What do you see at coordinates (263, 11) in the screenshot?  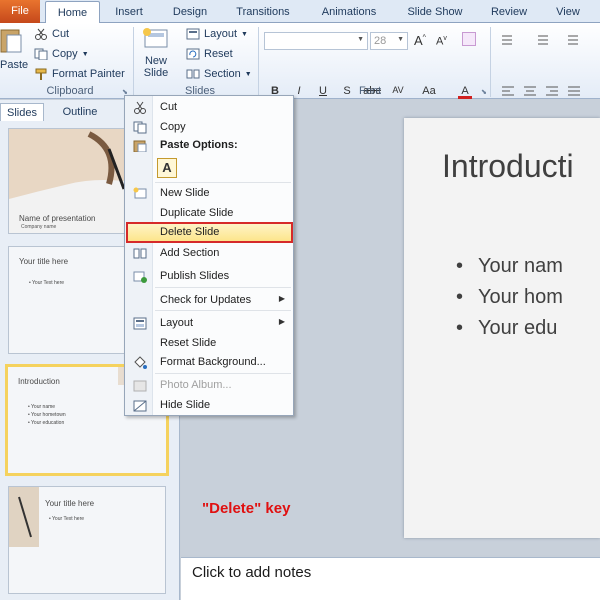 I see `tab-transitions: Transitions` at bounding box center [263, 11].